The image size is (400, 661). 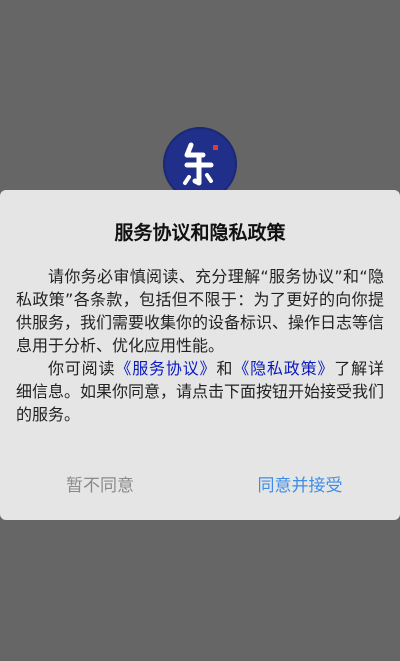 I want to click on decline-button: 暂不同意, so click(x=100, y=483).